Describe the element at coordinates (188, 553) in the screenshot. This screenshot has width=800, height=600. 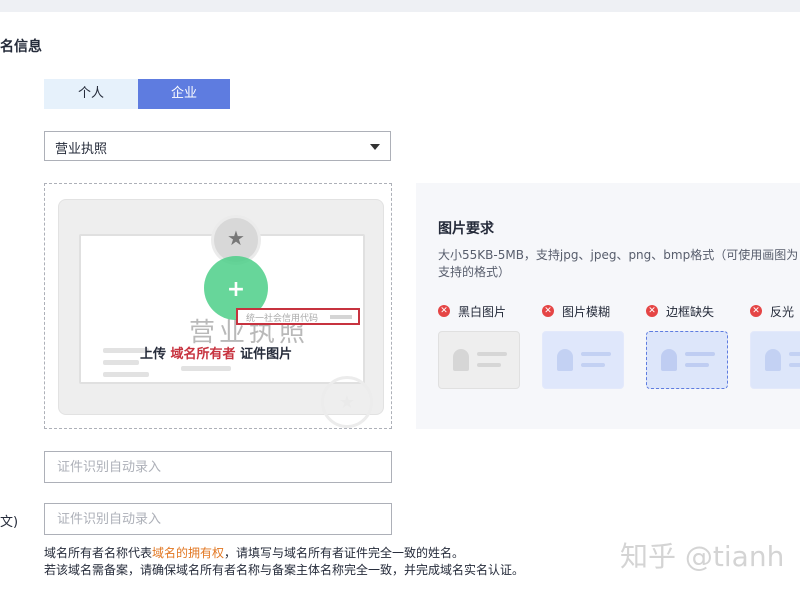
I see `ownership-highlight: 域名的拥有权` at that location.